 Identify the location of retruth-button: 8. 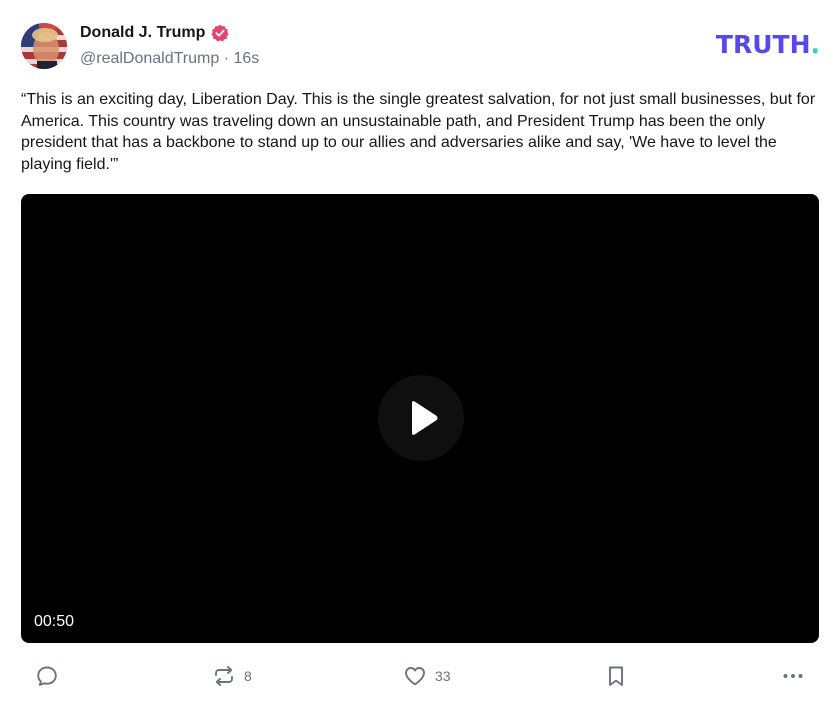
(232, 676).